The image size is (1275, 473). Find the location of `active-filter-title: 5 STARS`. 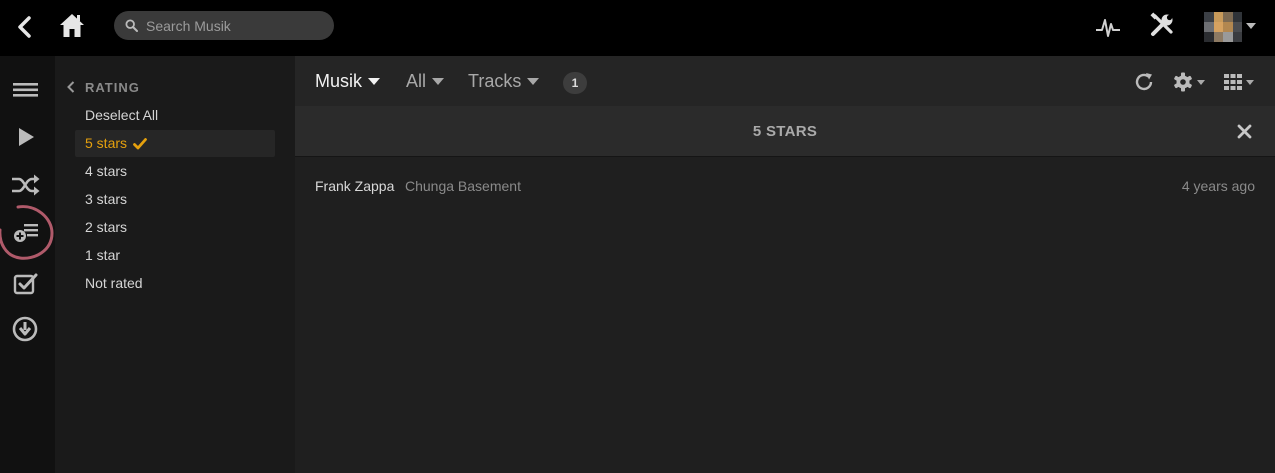

active-filter-title: 5 STARS is located at coordinates (785, 131).